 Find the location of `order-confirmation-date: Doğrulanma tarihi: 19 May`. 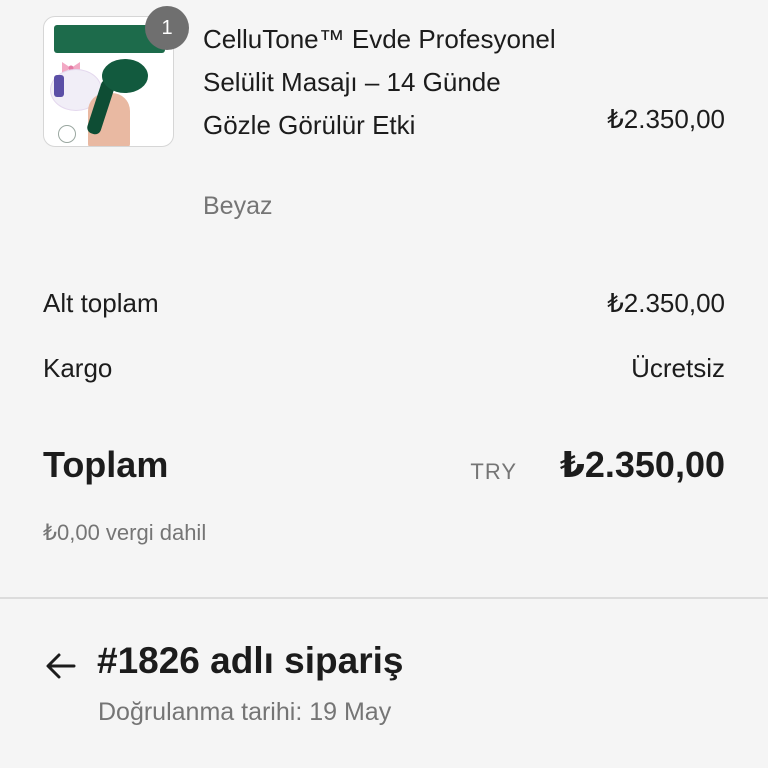

order-confirmation-date: Doğrulanma tarihi: 19 May is located at coordinates (245, 712).